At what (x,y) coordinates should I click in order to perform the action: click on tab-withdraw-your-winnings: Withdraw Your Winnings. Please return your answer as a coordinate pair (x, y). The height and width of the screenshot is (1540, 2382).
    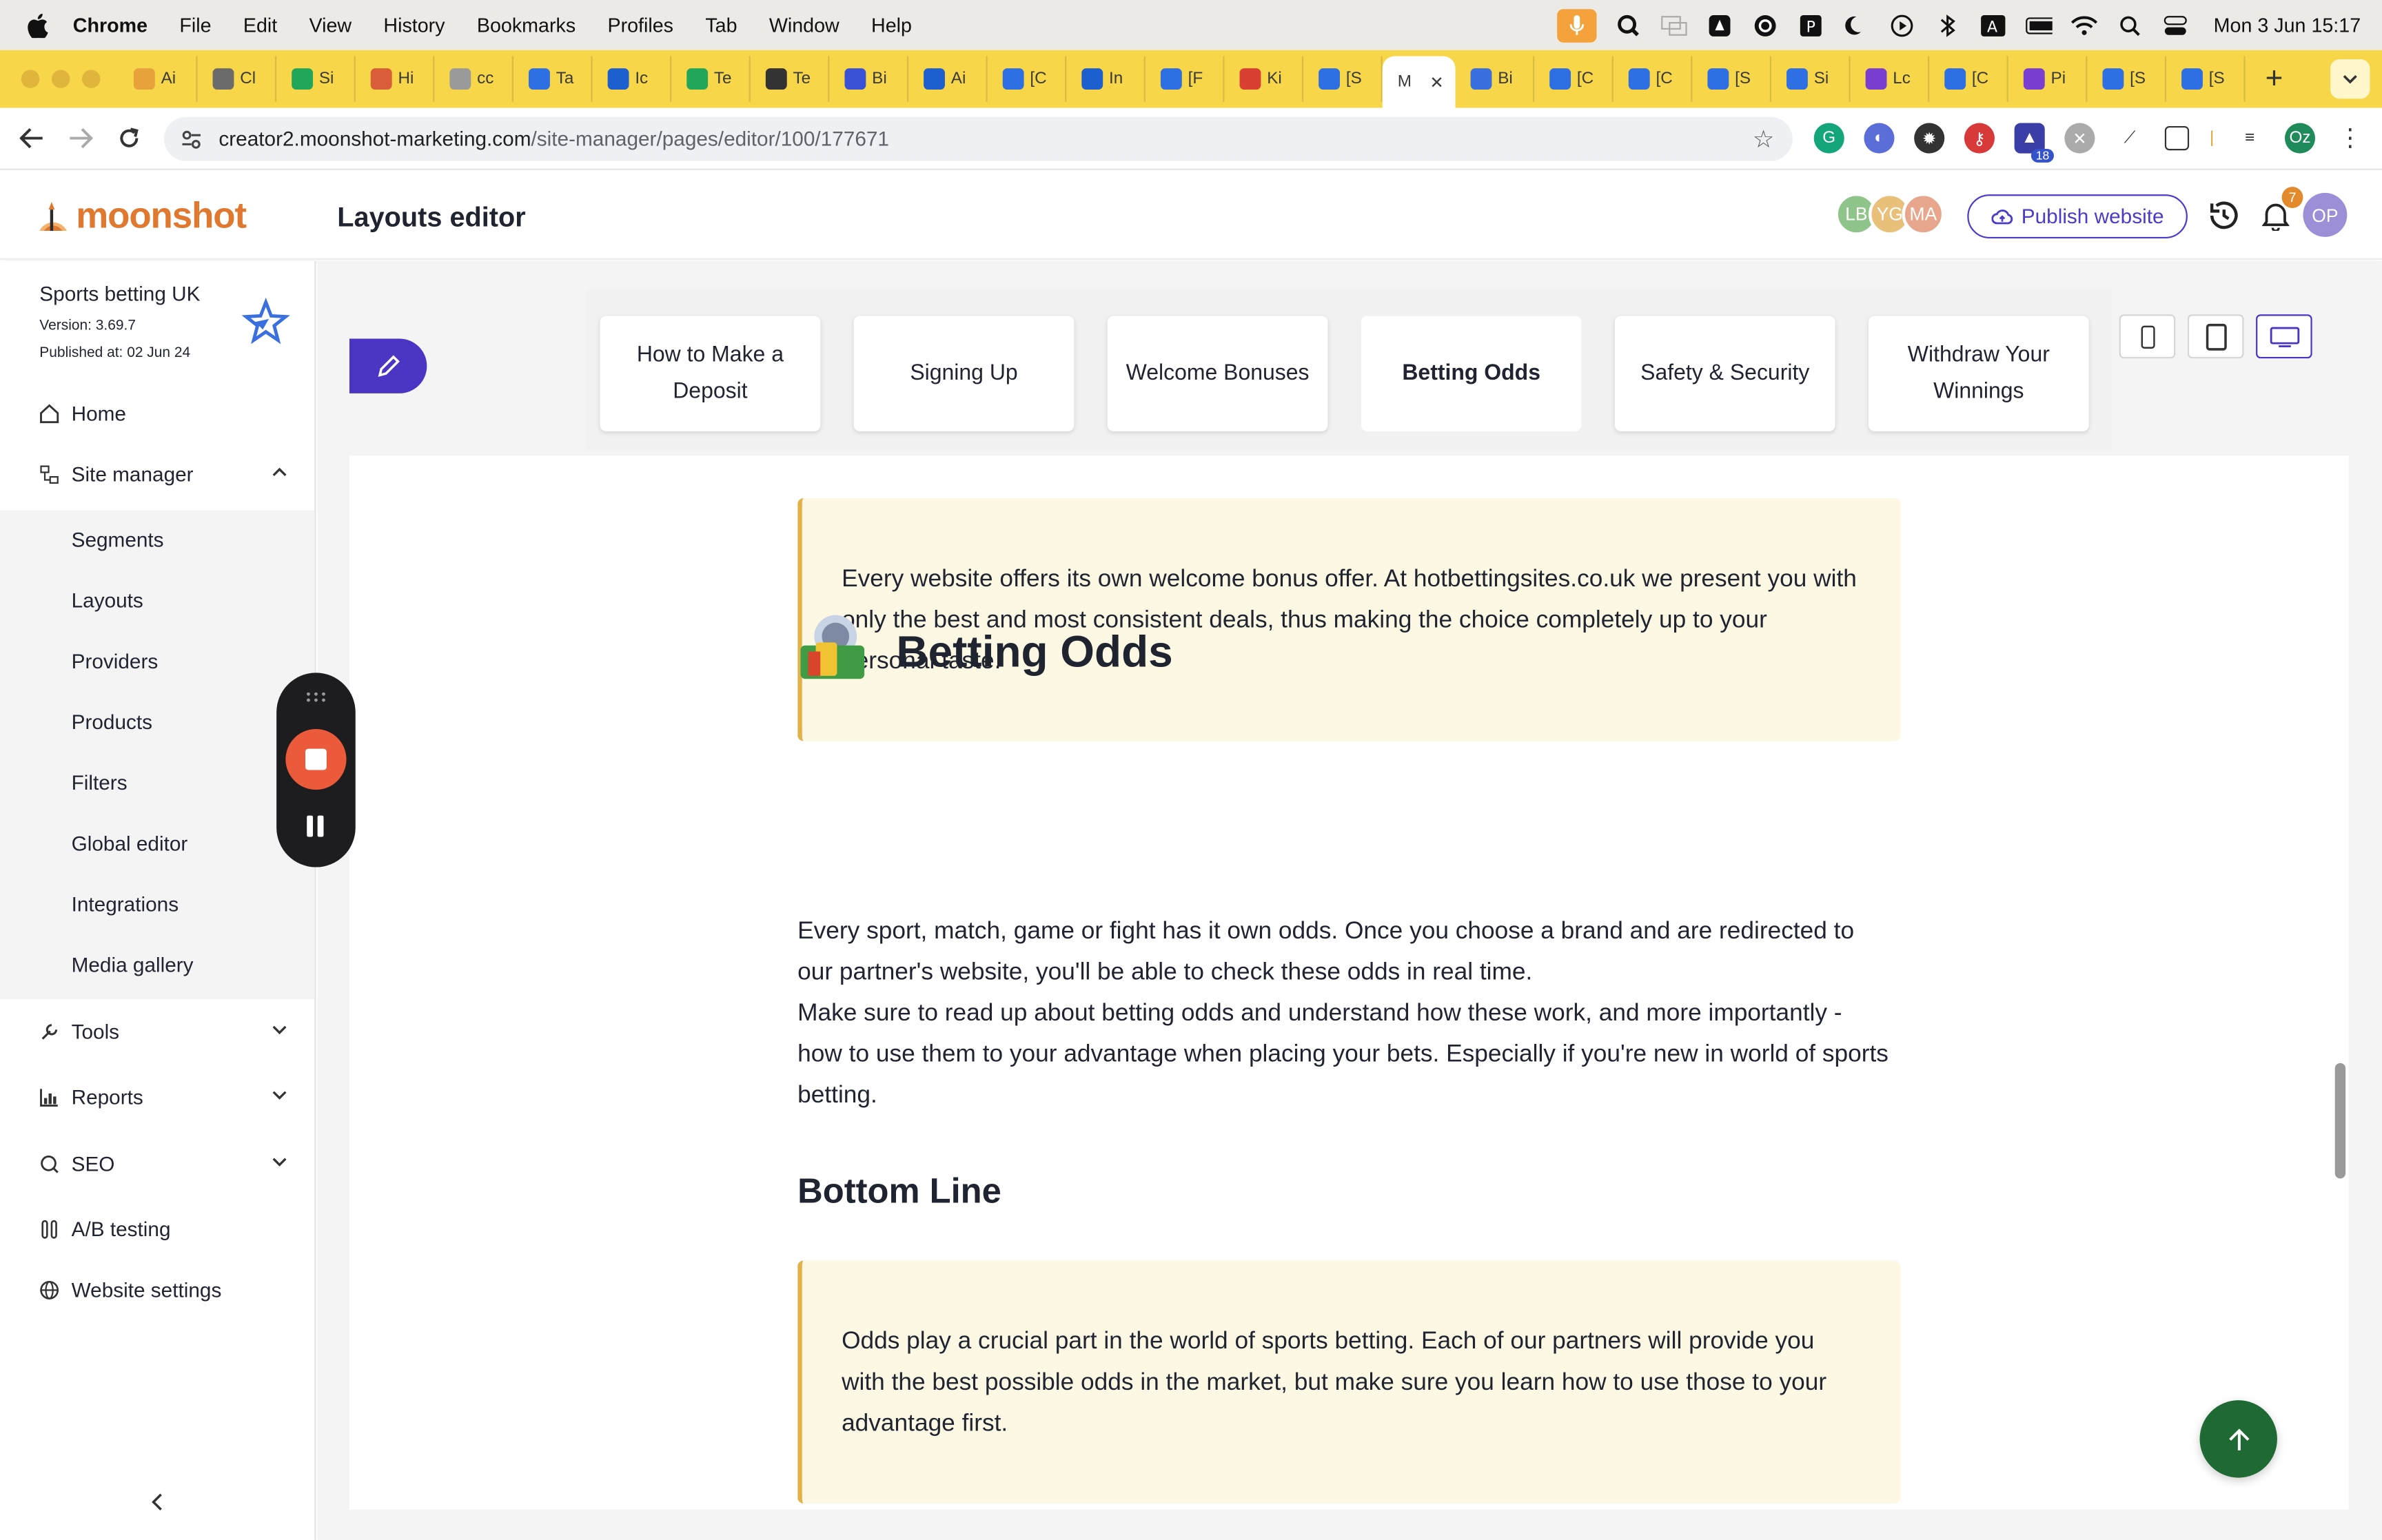
    Looking at the image, I should click on (1979, 373).